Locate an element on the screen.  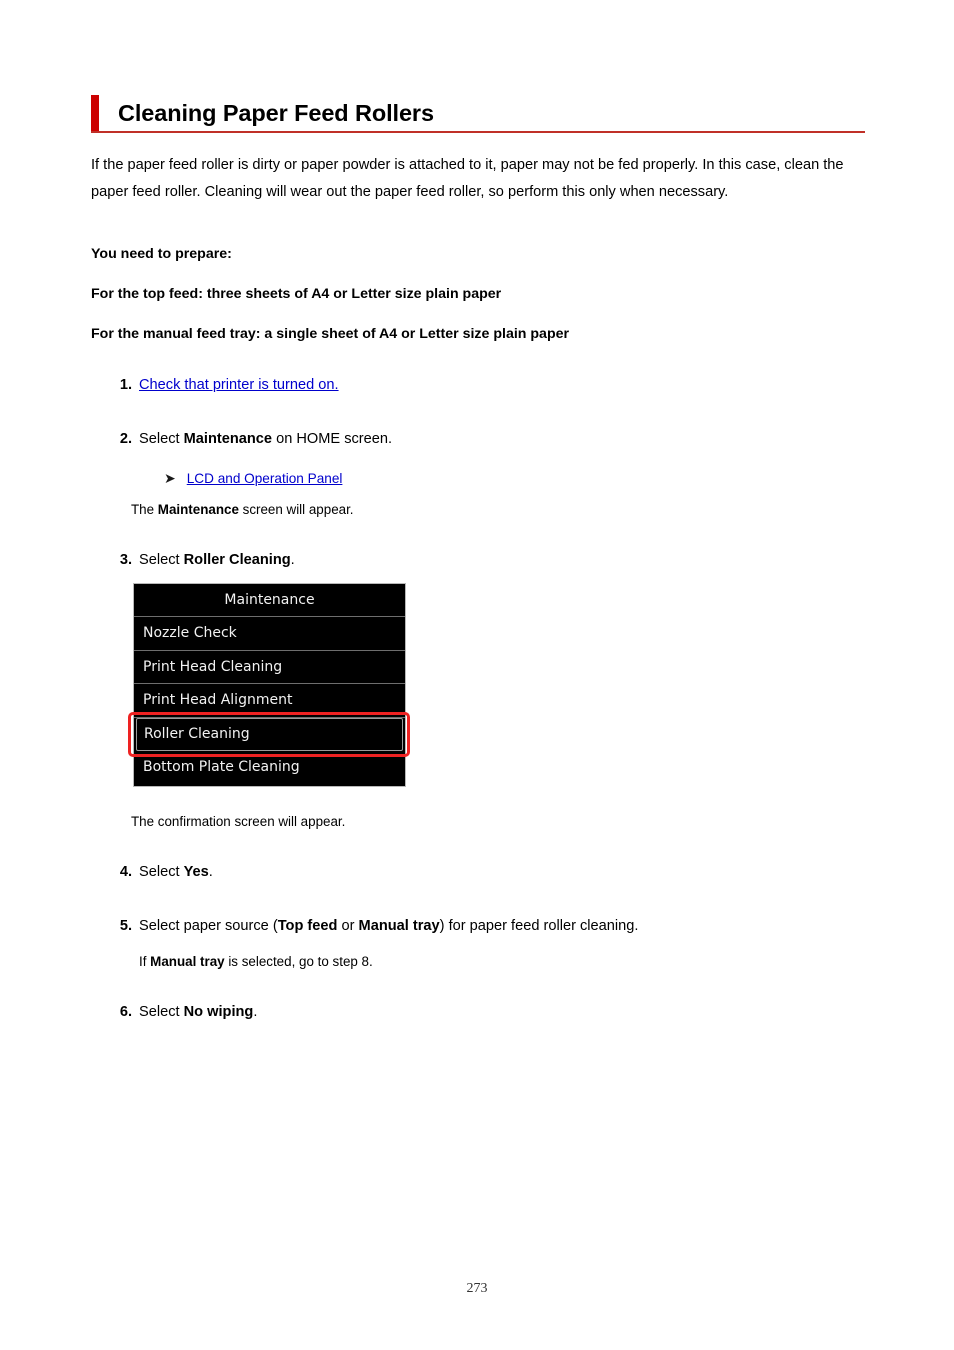
step-4: 4. Select Yes. is located at coordinates (159, 872).